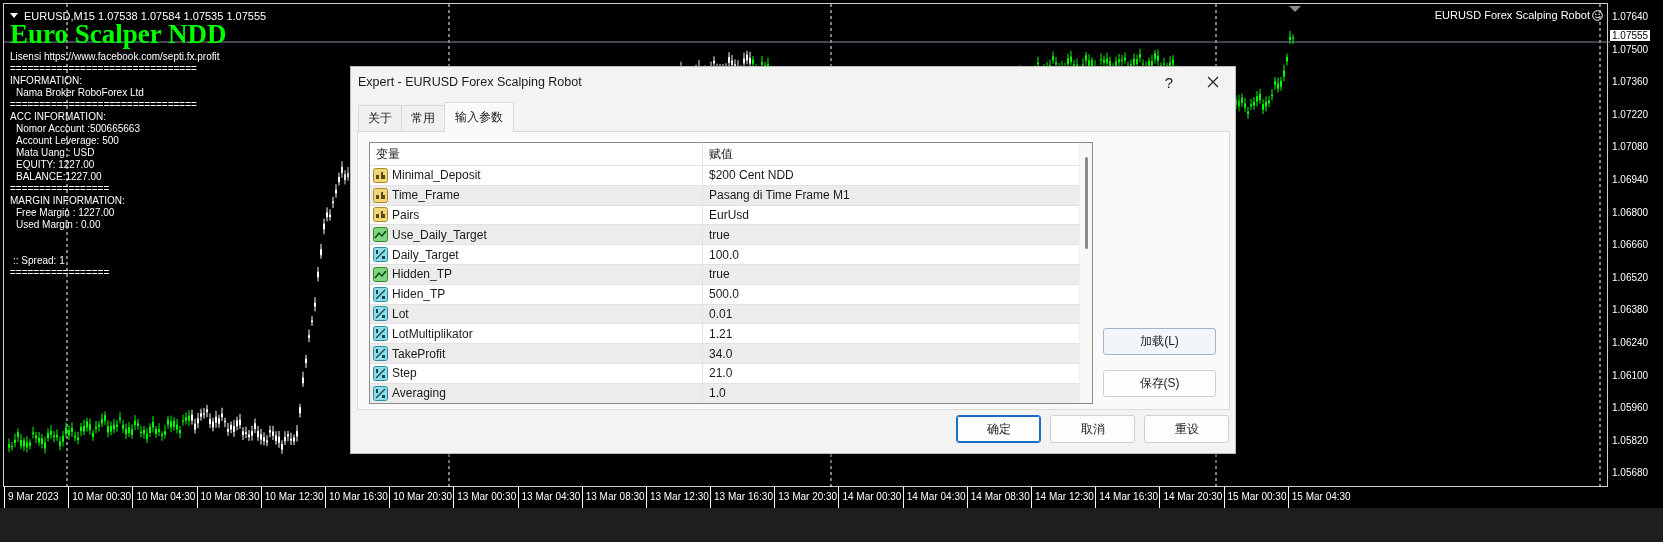  I want to click on info-line: Used Margin : 0.00, so click(58, 225).